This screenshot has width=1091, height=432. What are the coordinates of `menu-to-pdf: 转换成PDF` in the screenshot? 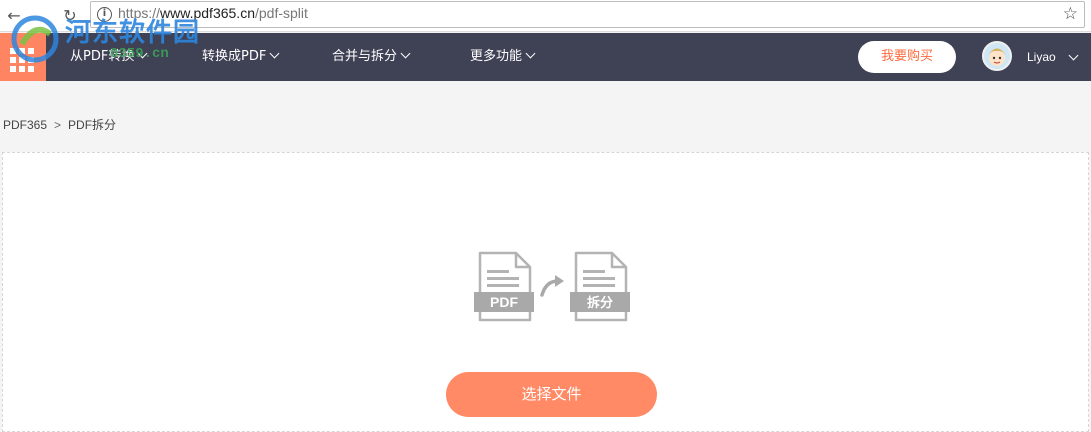 It's located at (241, 57).